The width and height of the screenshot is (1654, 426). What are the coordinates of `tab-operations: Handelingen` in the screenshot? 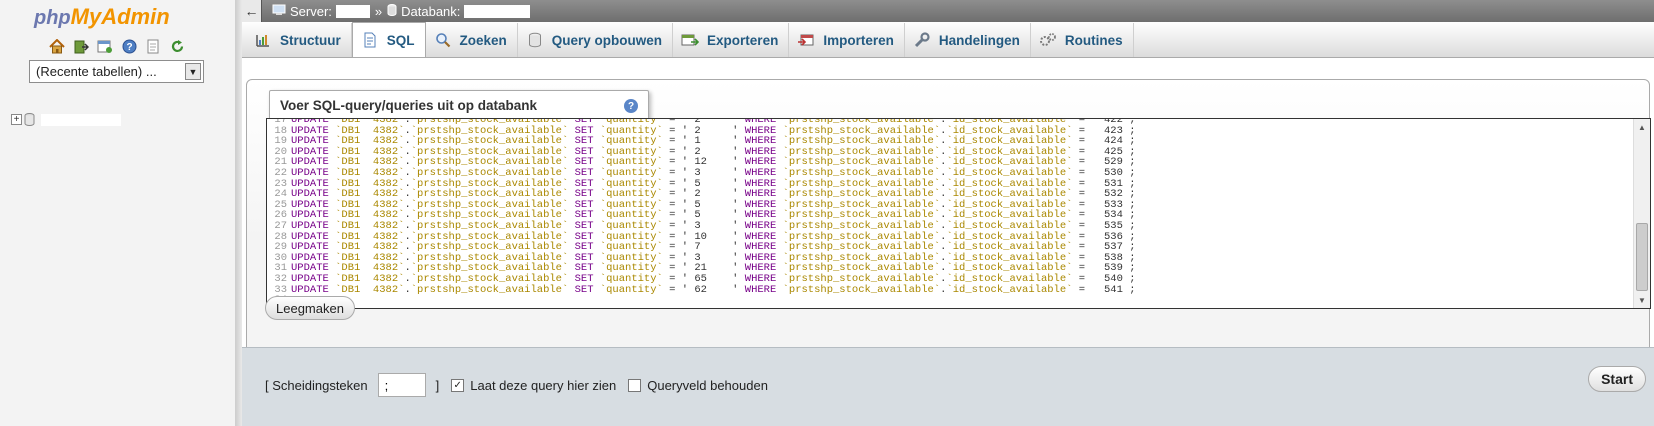 It's located at (968, 40).